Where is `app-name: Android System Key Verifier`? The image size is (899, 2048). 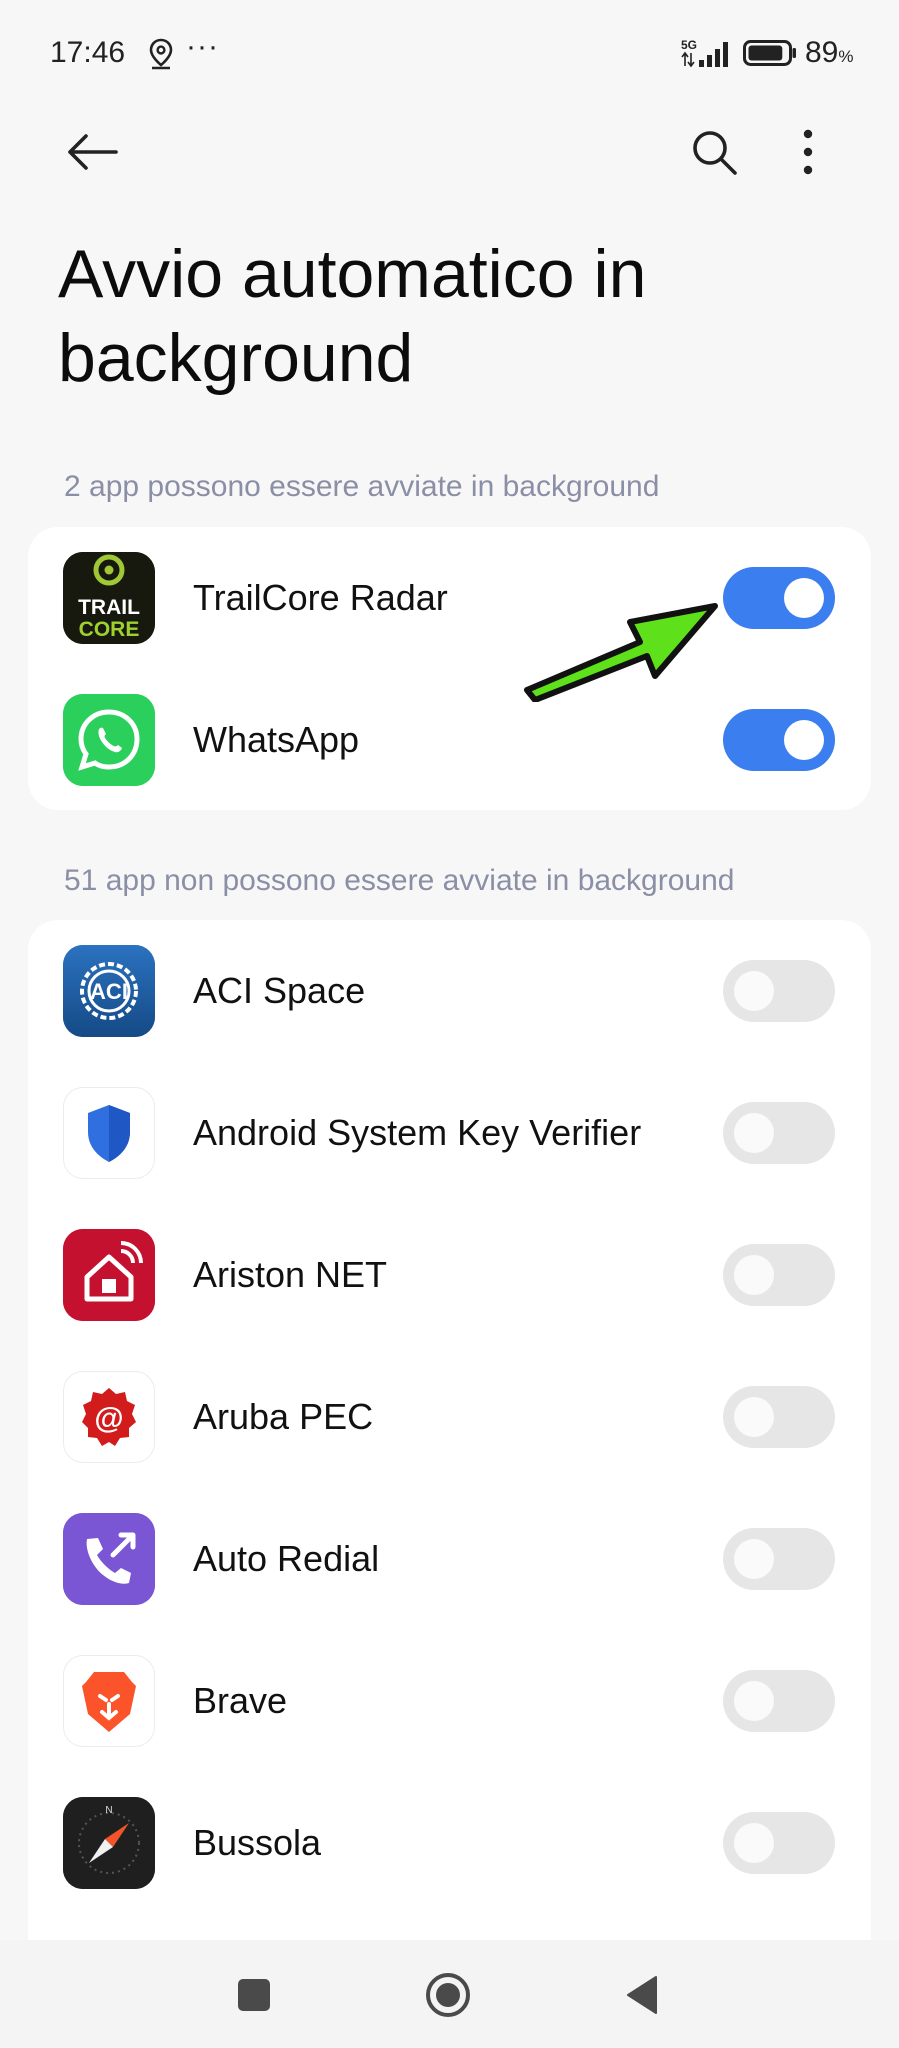
app-name: Android System Key Verifier is located at coordinates (417, 1132).